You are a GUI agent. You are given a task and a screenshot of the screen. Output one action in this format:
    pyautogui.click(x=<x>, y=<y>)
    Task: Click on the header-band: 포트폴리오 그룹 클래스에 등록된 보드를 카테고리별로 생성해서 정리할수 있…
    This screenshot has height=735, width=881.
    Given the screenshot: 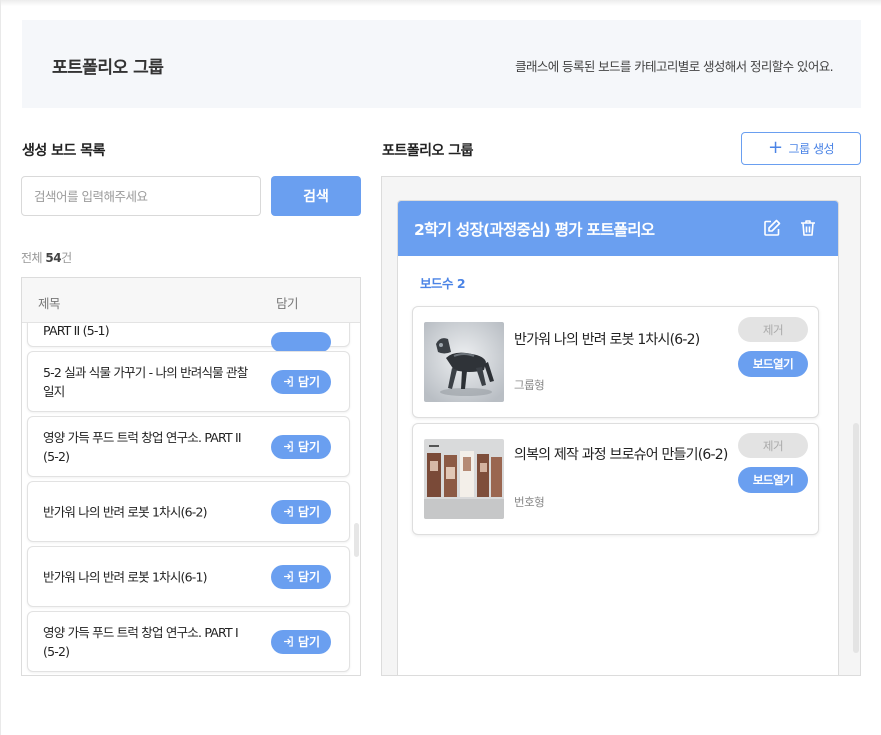 What is the action you would take?
    pyautogui.click(x=441, y=64)
    